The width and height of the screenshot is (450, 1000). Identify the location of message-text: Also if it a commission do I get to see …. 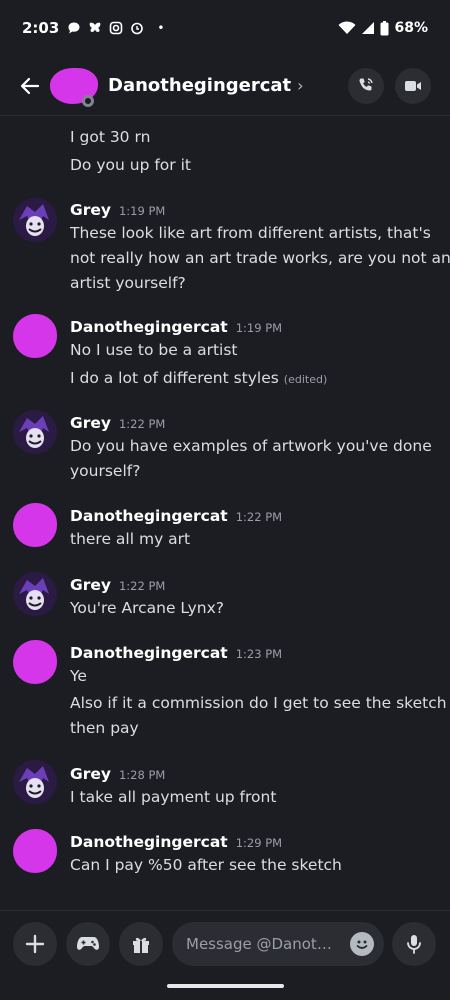
(258, 703).